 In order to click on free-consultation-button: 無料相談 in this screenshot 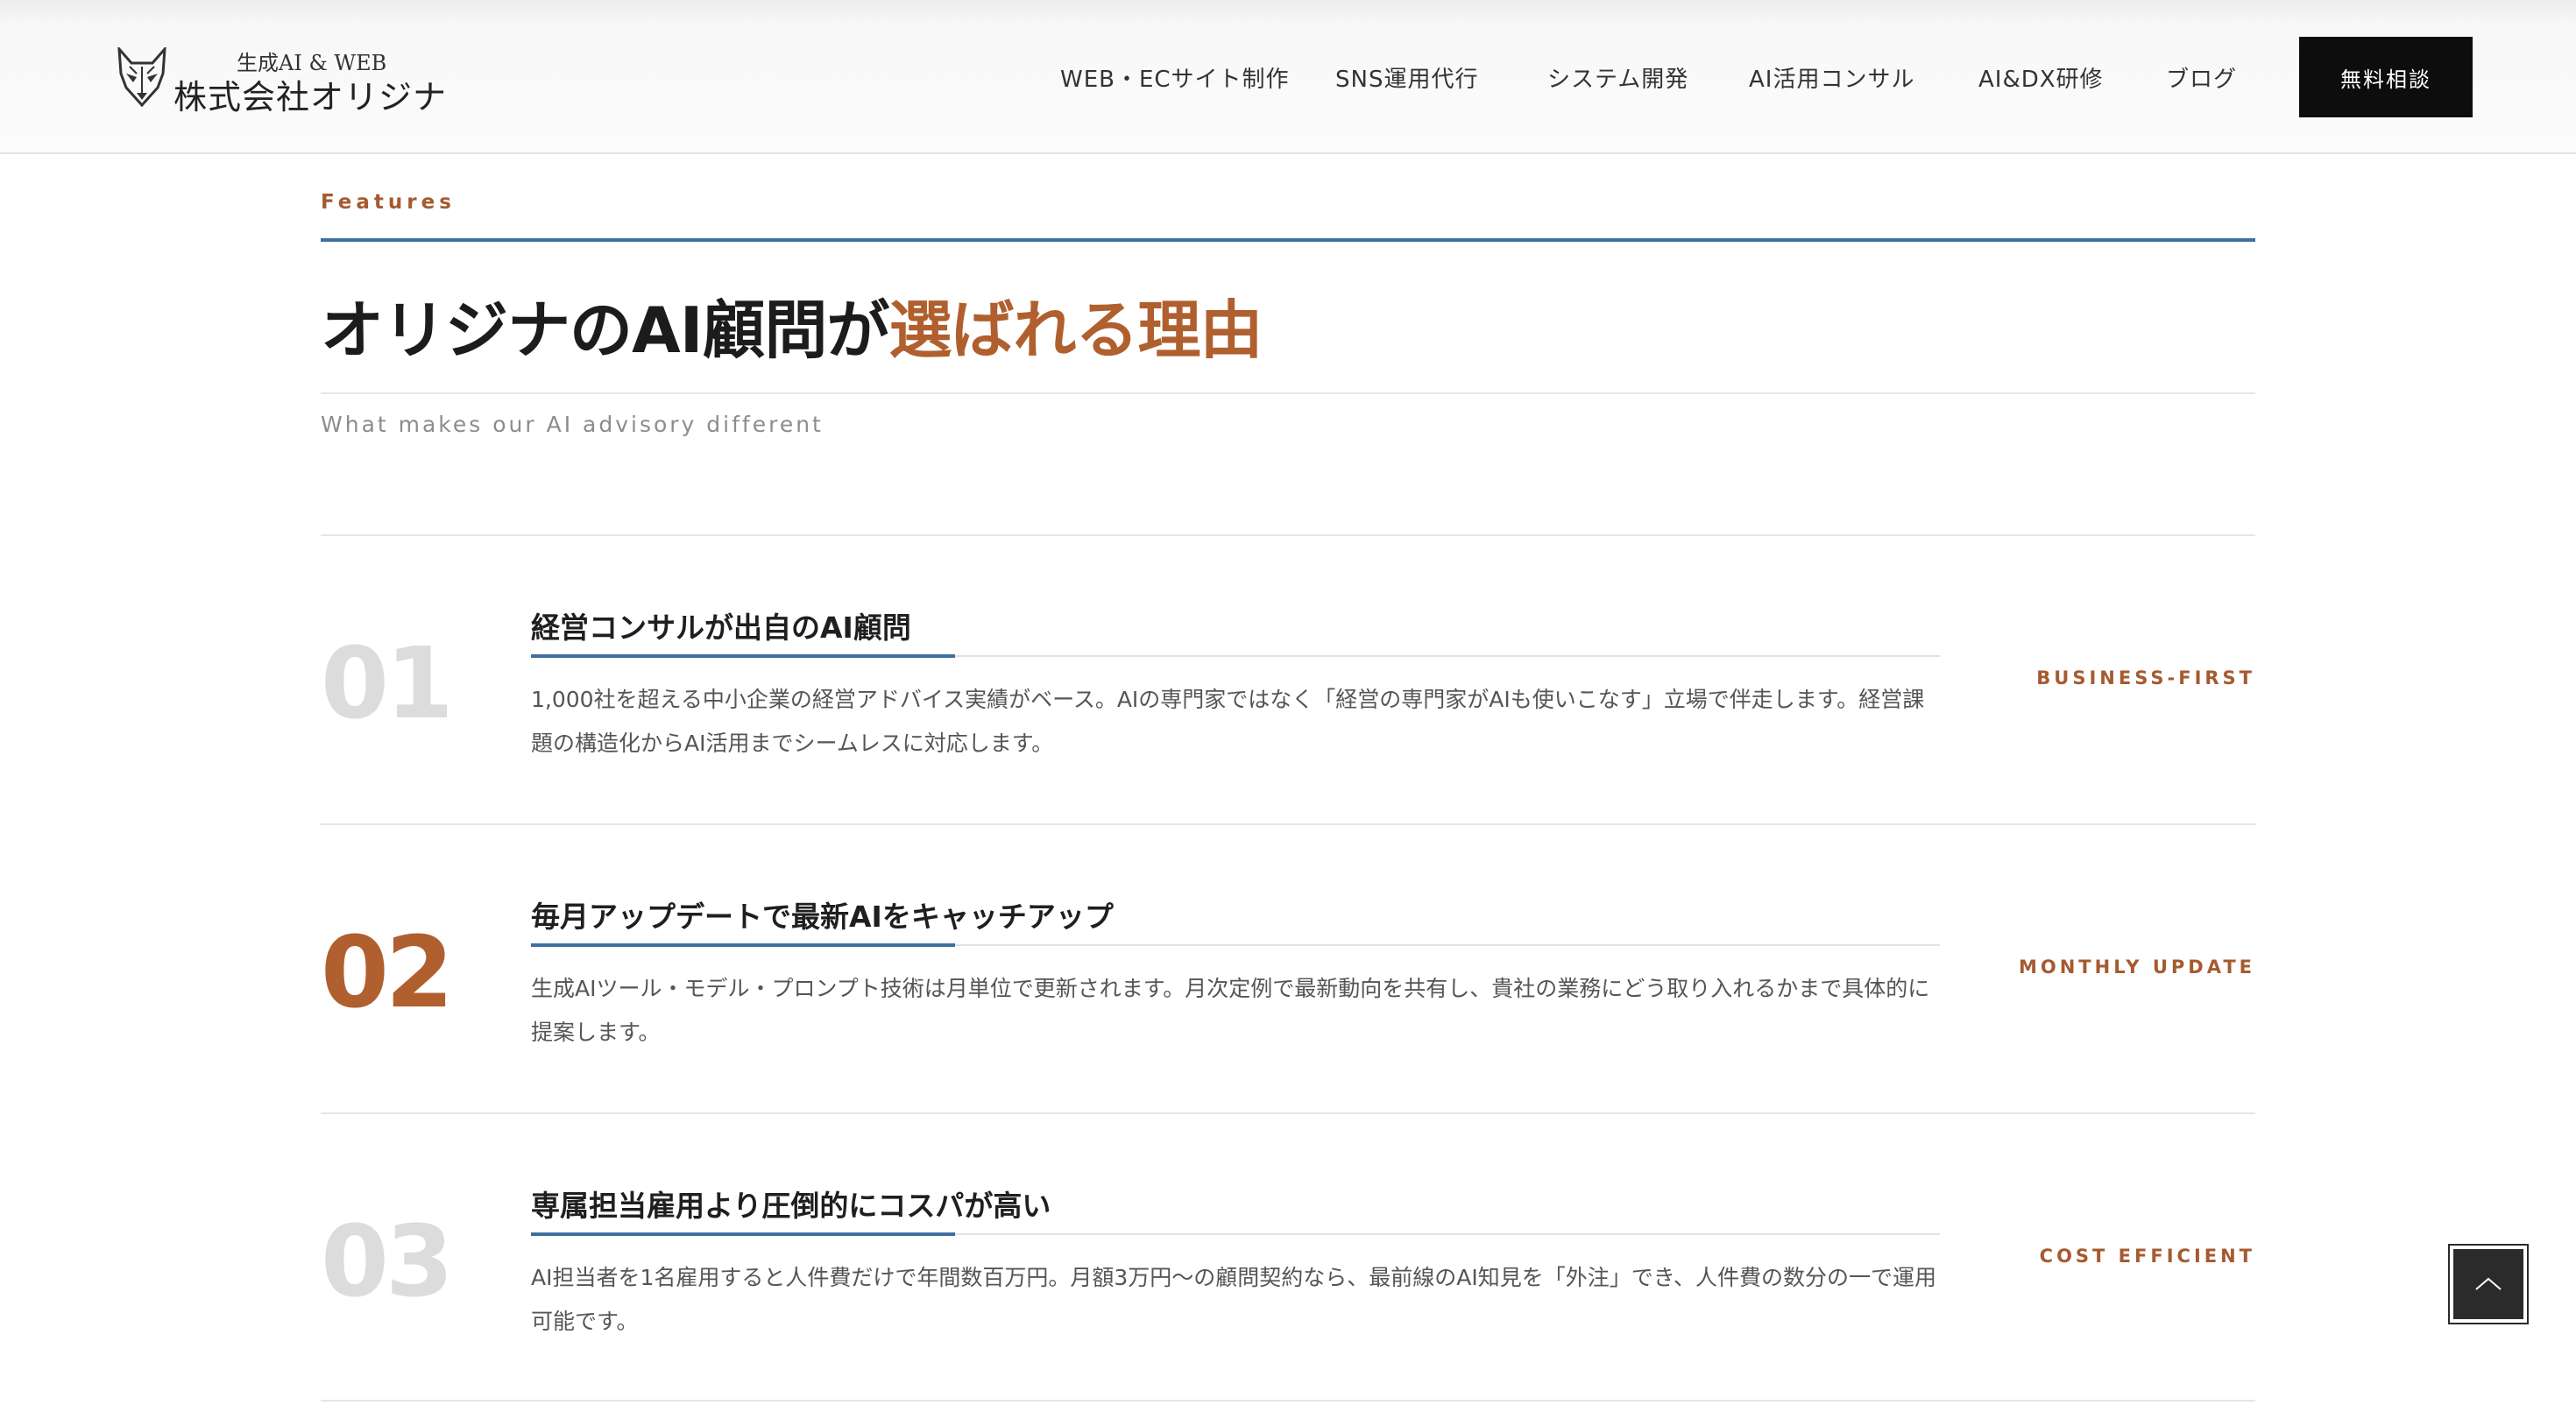, I will do `click(2386, 77)`.